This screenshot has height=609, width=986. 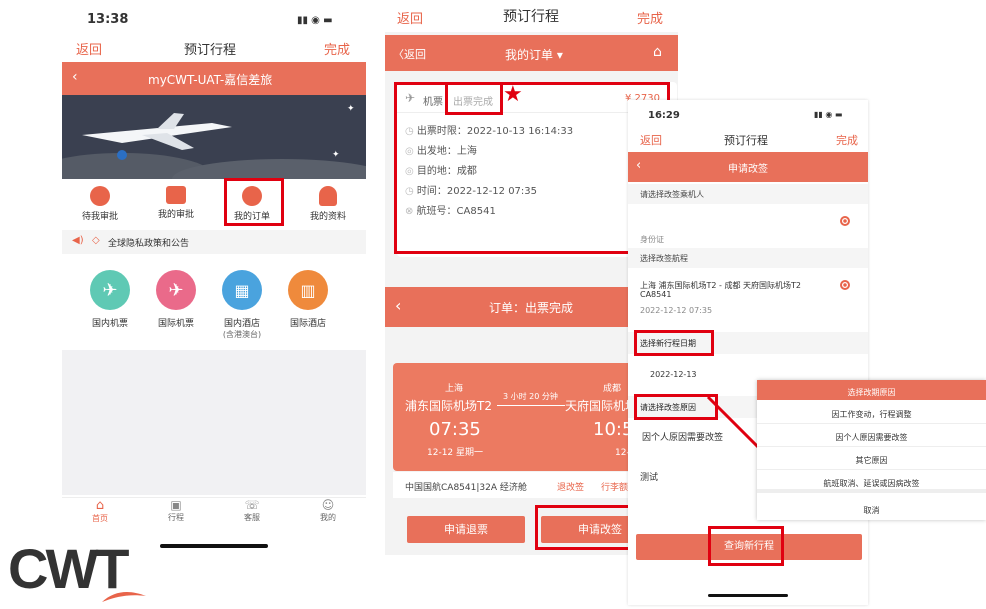 I want to click on detail-text: 目的地：成都, so click(x=446, y=171).